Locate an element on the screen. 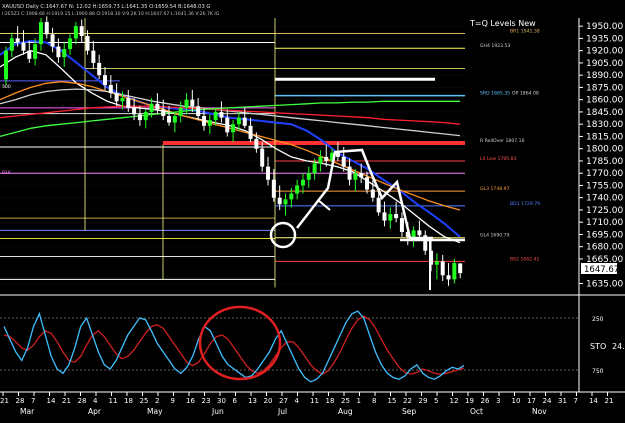  time-tick-label: 17 is located at coordinates (531, 401).